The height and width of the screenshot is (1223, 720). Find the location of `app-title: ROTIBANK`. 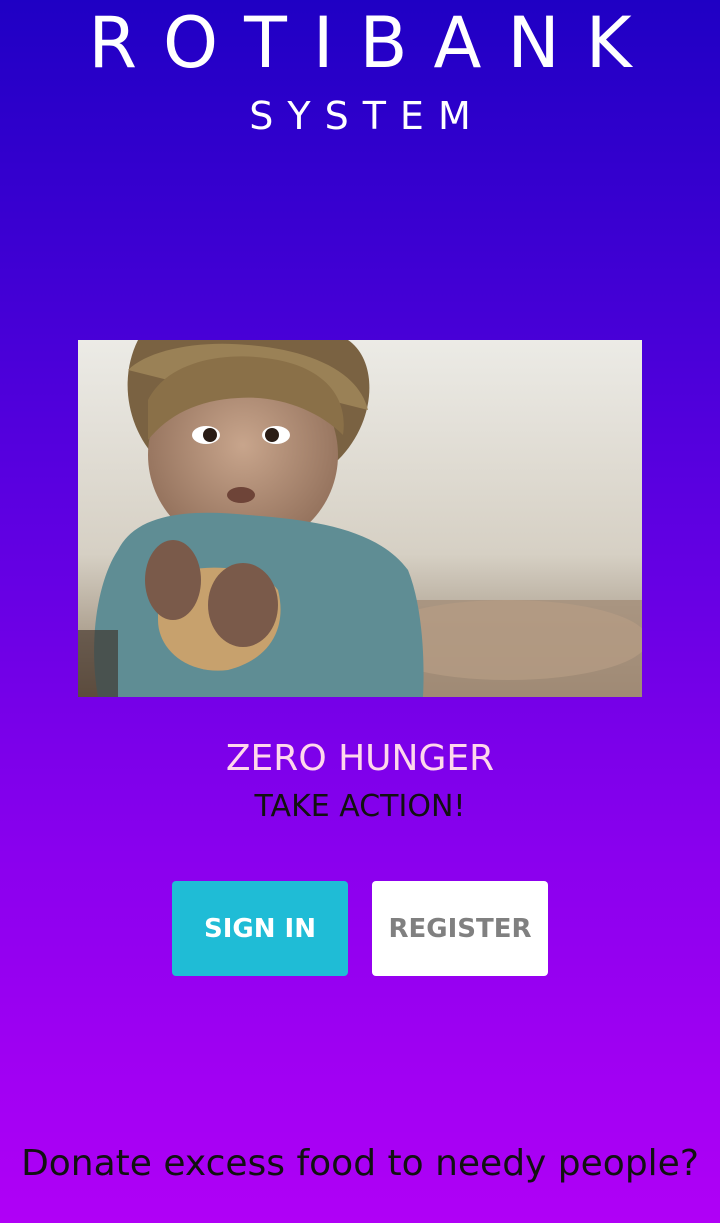

app-title: ROTIBANK is located at coordinates (373, 43).